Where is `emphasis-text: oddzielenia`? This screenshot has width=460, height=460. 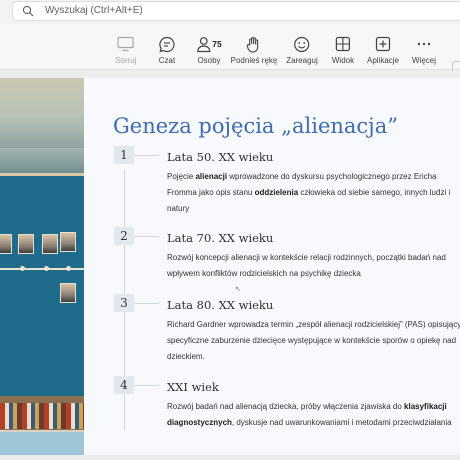
emphasis-text: oddzielenia is located at coordinates (276, 192).